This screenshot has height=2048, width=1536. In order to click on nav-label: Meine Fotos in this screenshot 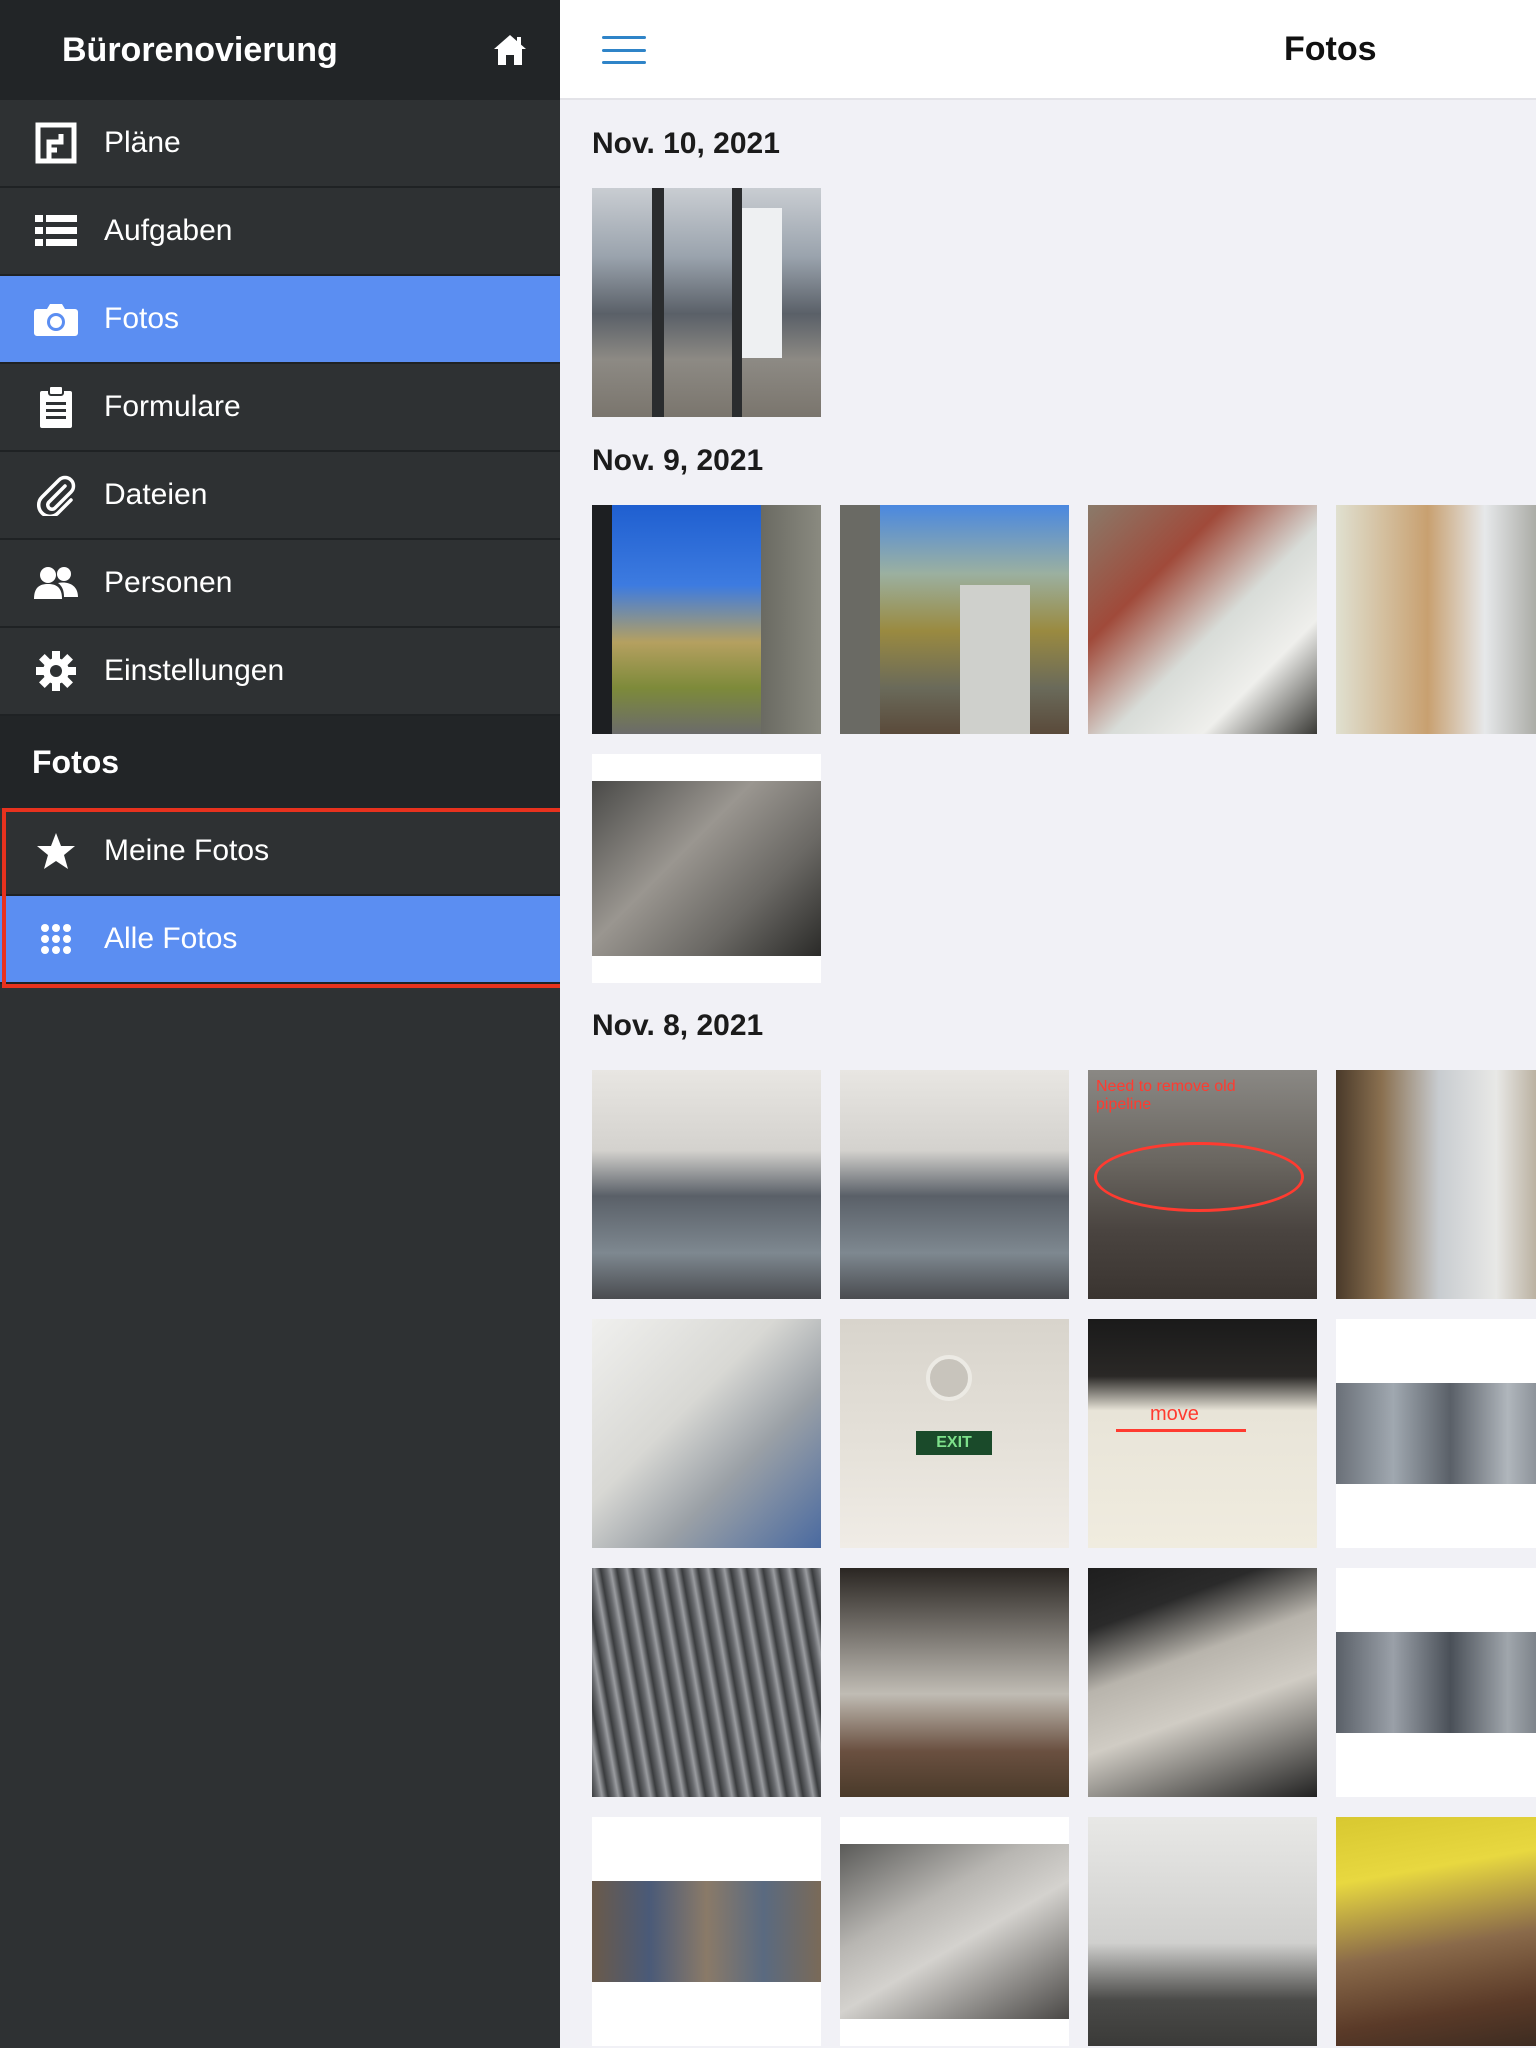, I will do `click(187, 850)`.